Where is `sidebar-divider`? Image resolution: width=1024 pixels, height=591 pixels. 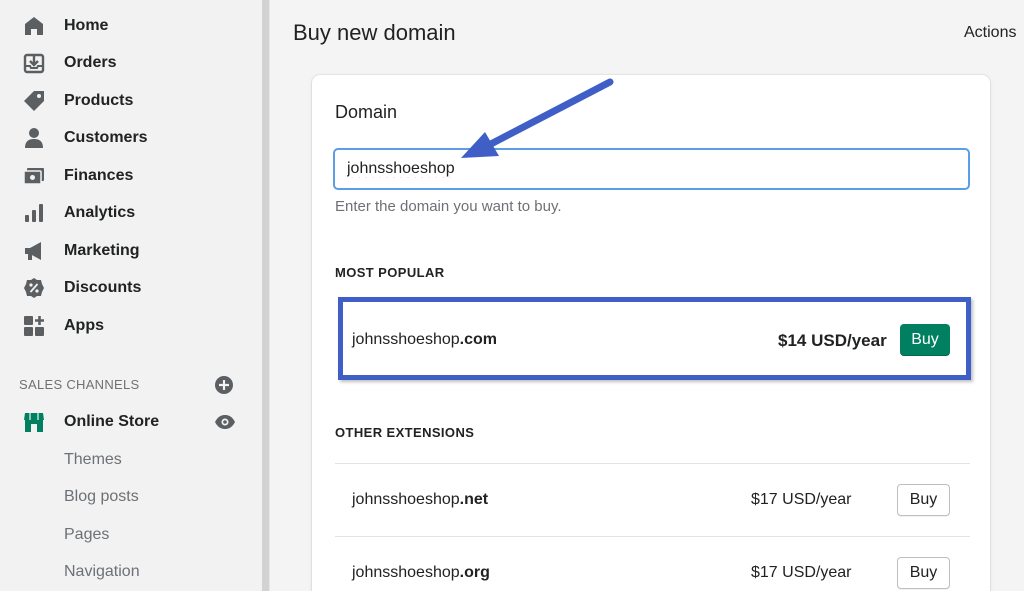
sidebar-divider is located at coordinates (266, 295).